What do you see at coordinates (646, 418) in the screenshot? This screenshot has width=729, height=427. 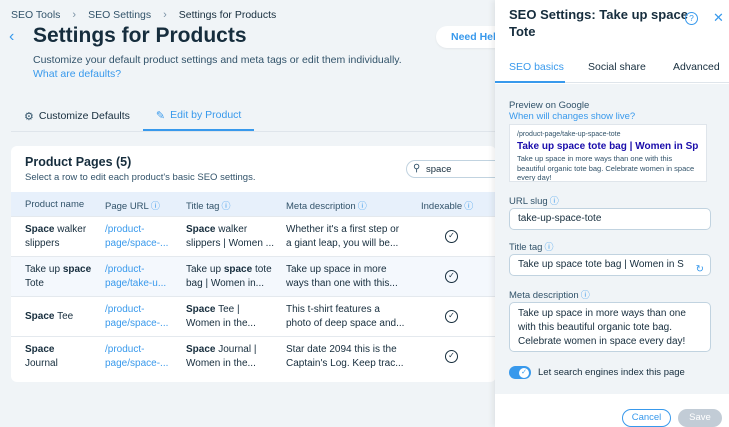 I see `cancel-button: Cancel` at bounding box center [646, 418].